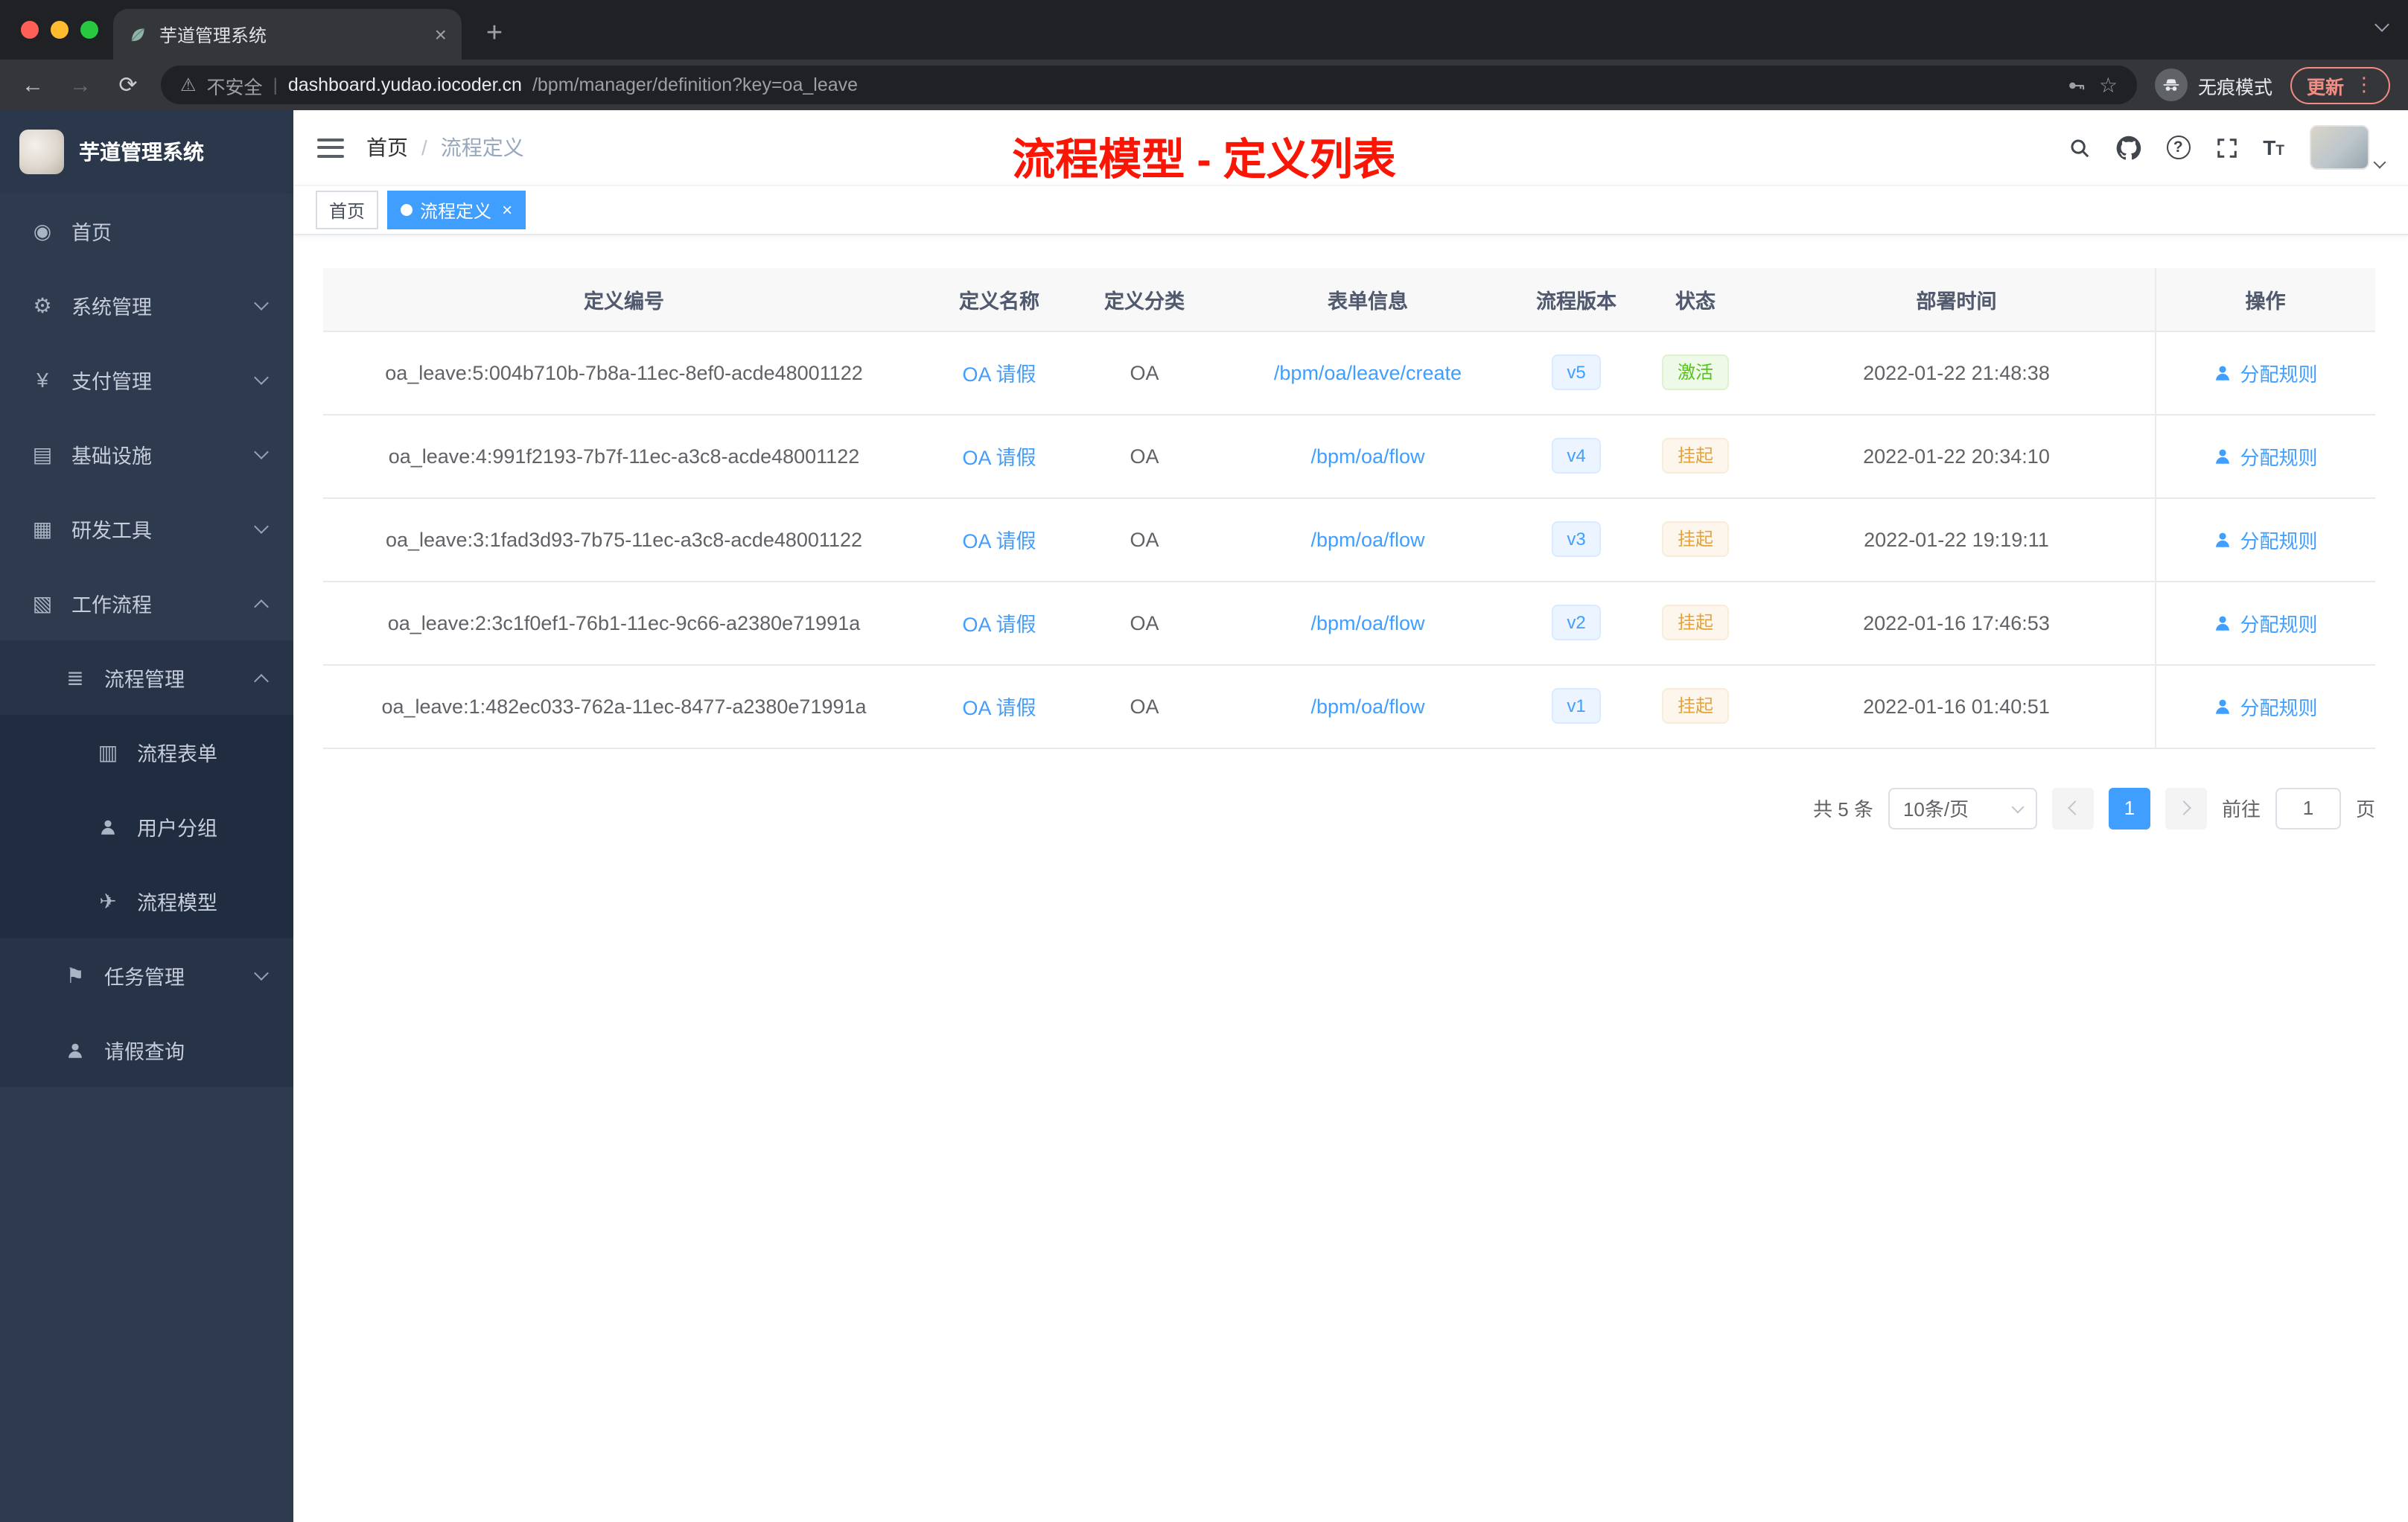 This screenshot has width=2408, height=1522. I want to click on home-icon: ◉, so click(42, 230).